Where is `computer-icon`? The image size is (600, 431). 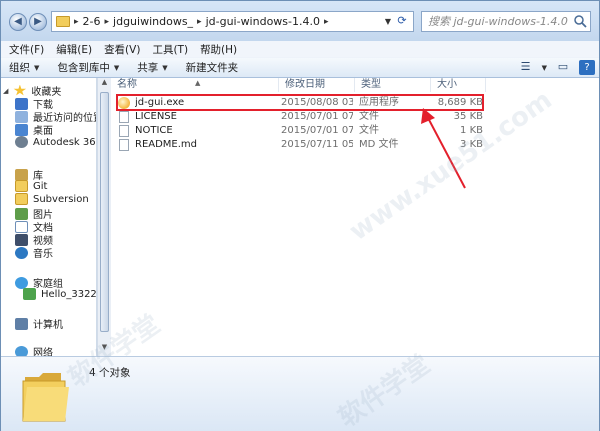
computer-icon is located at coordinates (21, 323).